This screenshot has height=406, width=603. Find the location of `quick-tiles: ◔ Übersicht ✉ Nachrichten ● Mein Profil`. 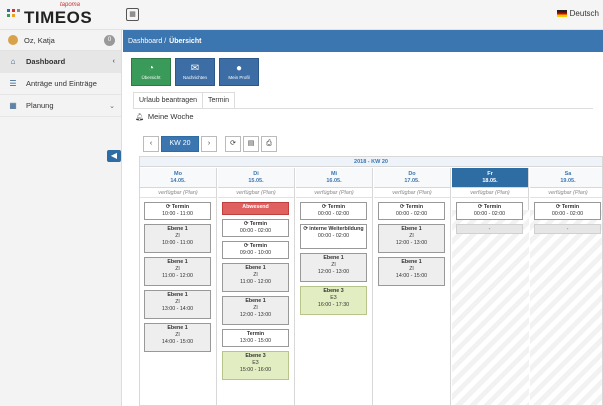

quick-tiles: ◔ Übersicht ✉ Nachrichten ● Mein Profil is located at coordinates (195, 72).